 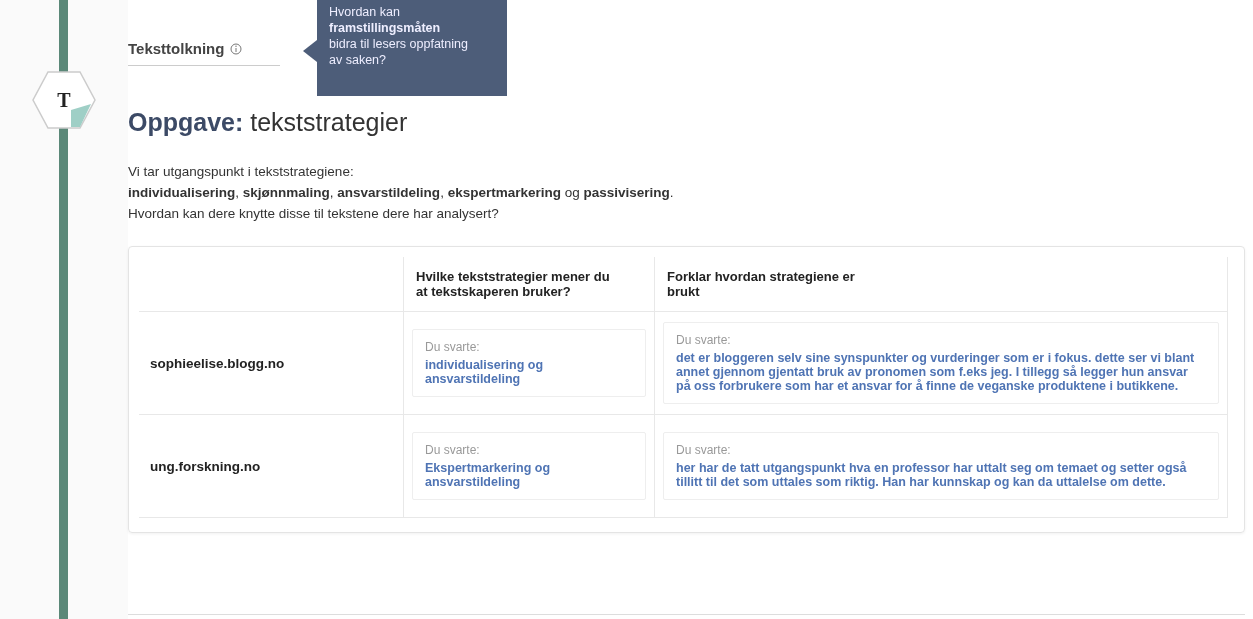 I want to click on section-badge: T, so click(x=64, y=100).